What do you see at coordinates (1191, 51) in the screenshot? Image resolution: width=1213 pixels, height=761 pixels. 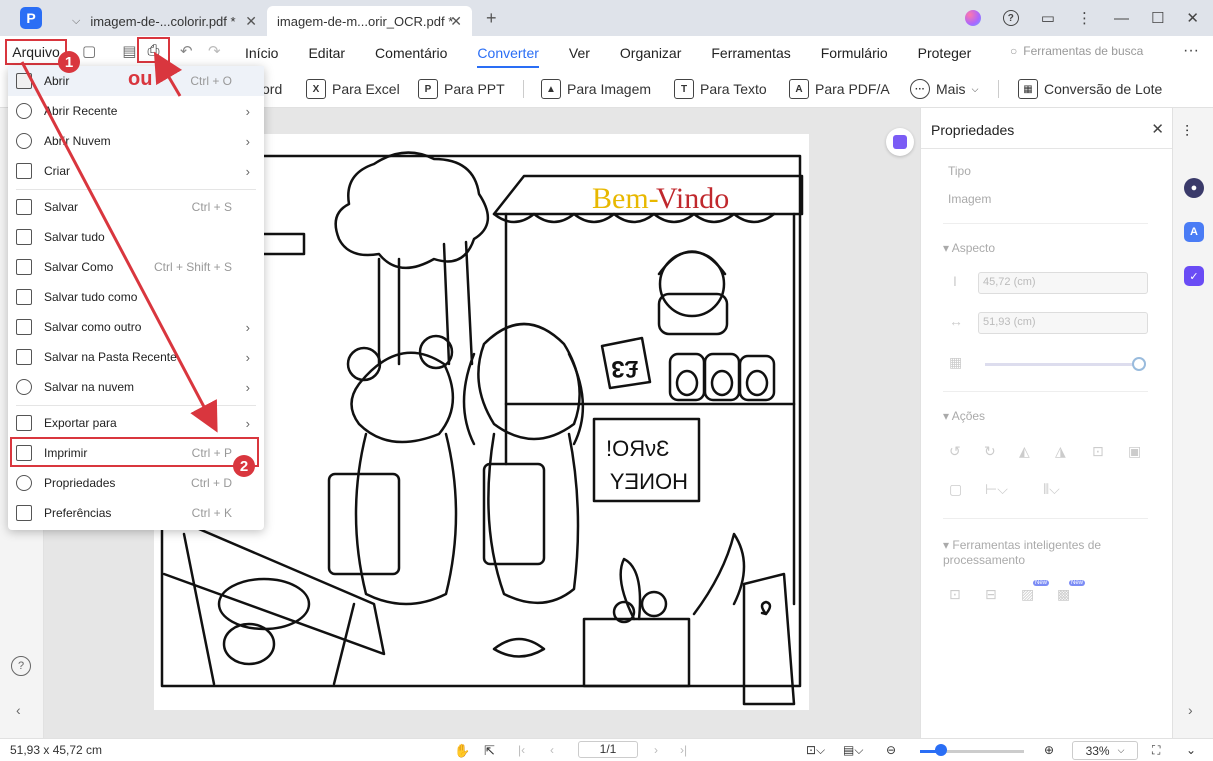 I see `more-options-icon: ···` at bounding box center [1191, 51].